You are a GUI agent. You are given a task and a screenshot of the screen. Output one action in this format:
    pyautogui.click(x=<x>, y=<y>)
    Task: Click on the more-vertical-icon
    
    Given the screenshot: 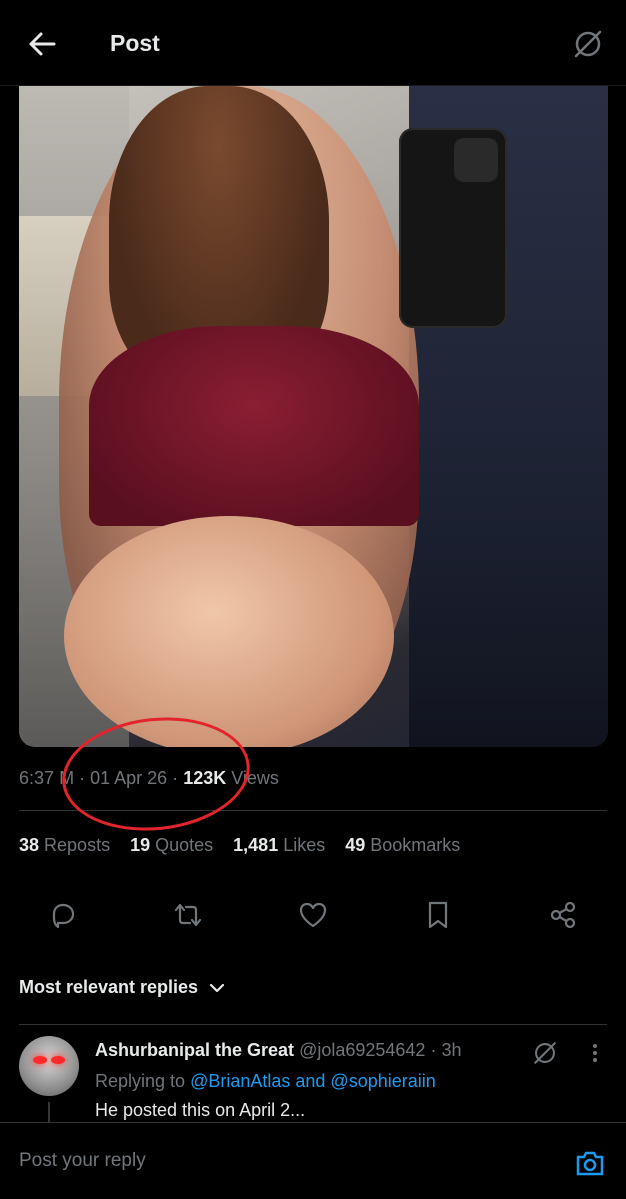 What is the action you would take?
    pyautogui.click(x=595, y=1053)
    